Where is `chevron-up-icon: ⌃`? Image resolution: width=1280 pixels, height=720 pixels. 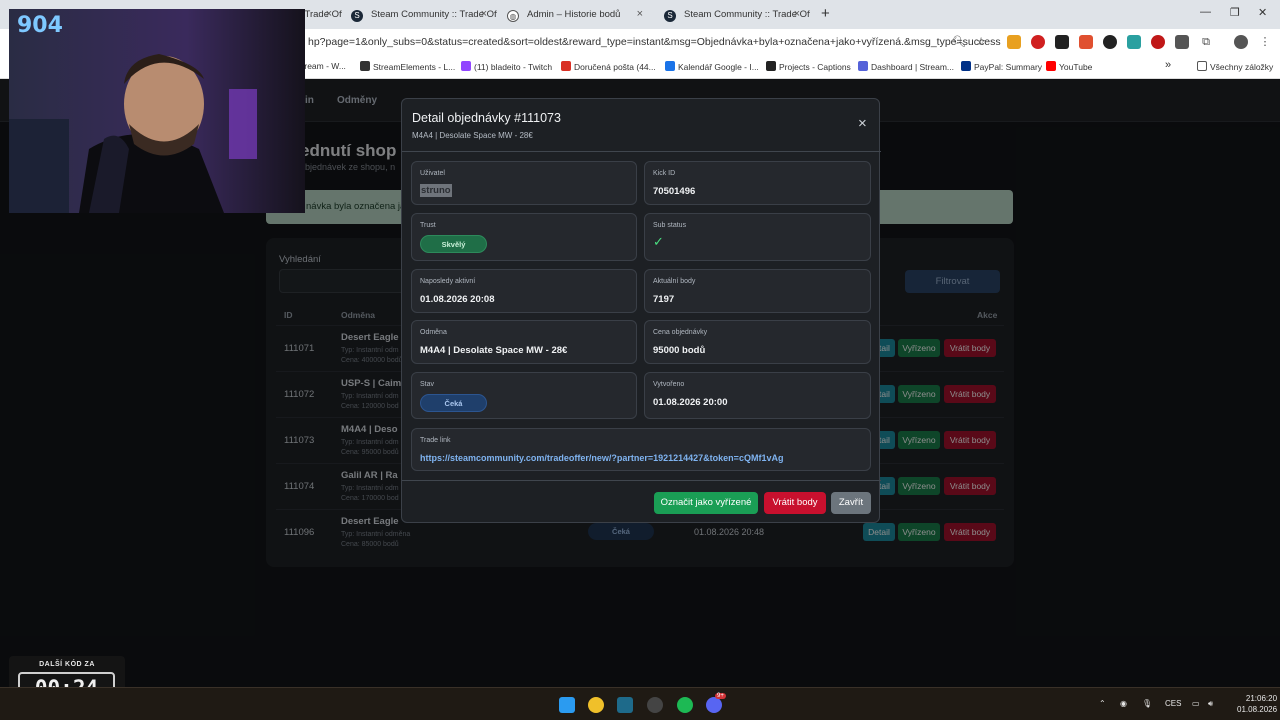
chevron-up-icon: ⌃ is located at coordinates (1102, 703).